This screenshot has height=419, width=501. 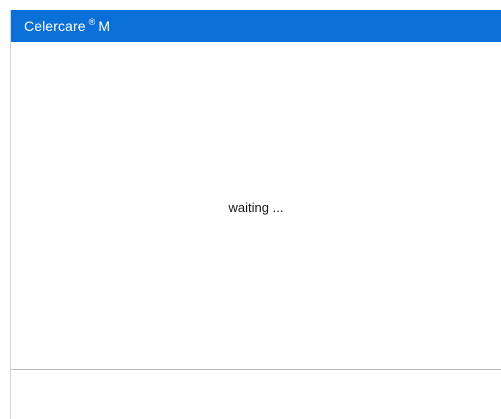 I want to click on registered-mark: ®, so click(x=92, y=22).